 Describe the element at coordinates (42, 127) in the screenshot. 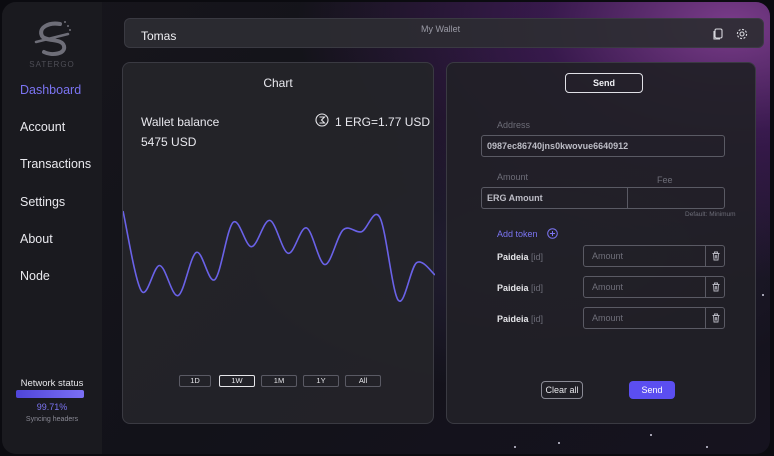

I see `nav-item-account: Account` at that location.